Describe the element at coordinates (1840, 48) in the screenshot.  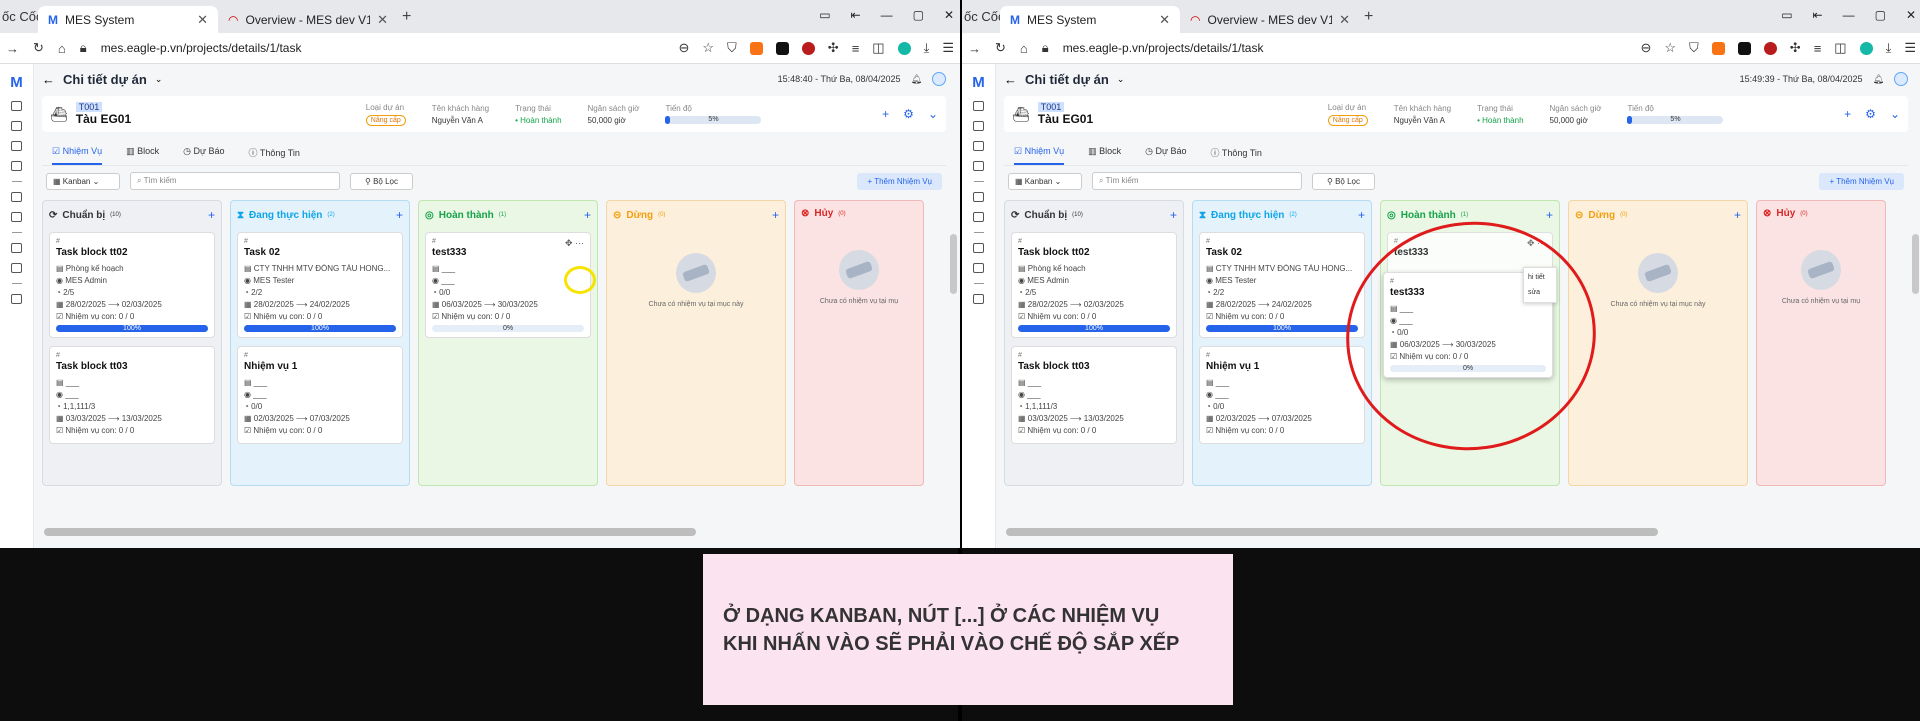
I see `sidebar-icon: ◫` at that location.